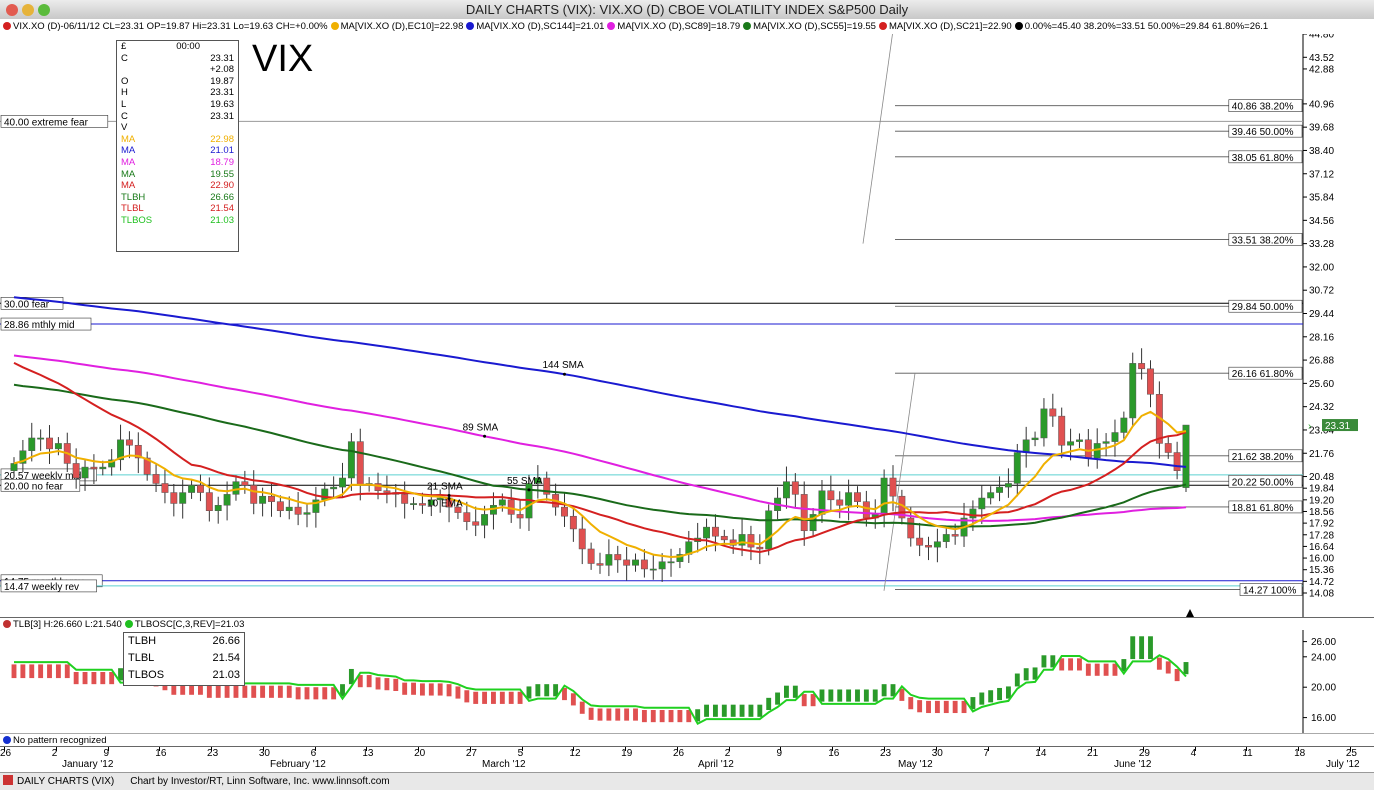  I want to click on study-legend-item: MA[VIX.XO (D),SC55]=19.55, so click(809, 26).